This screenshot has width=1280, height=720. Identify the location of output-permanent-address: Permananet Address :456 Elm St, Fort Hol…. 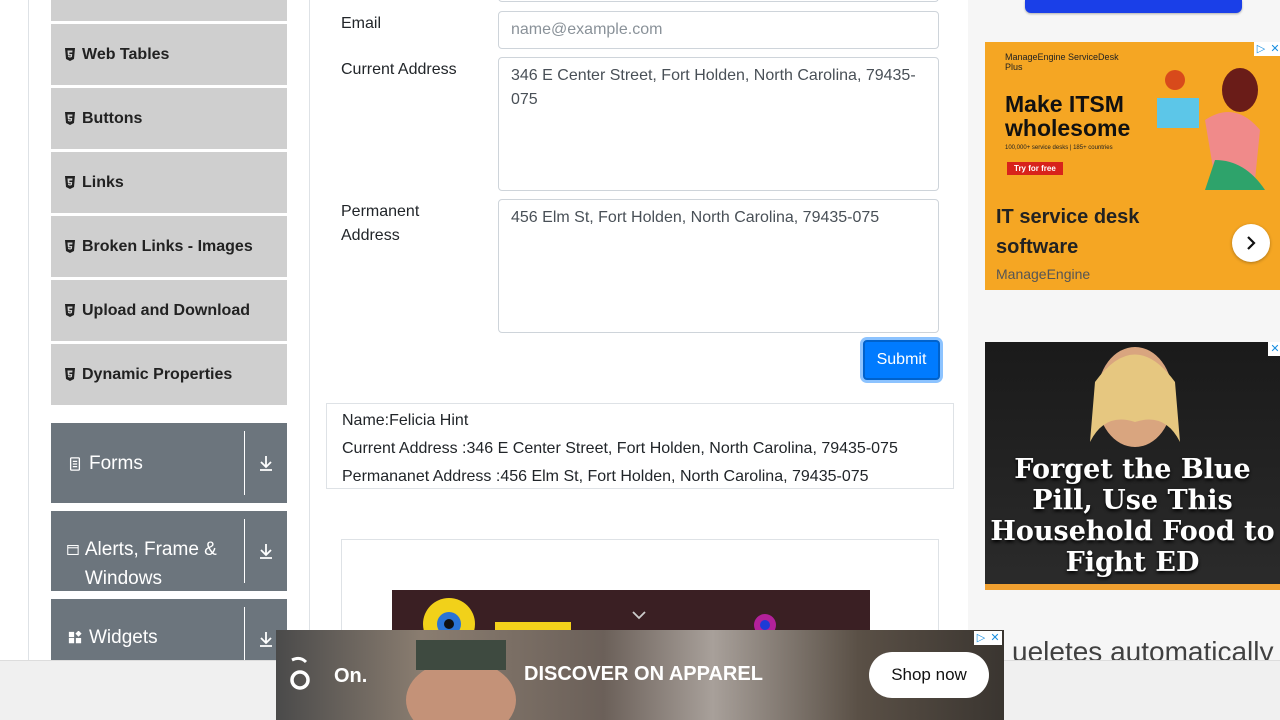
(605, 476).